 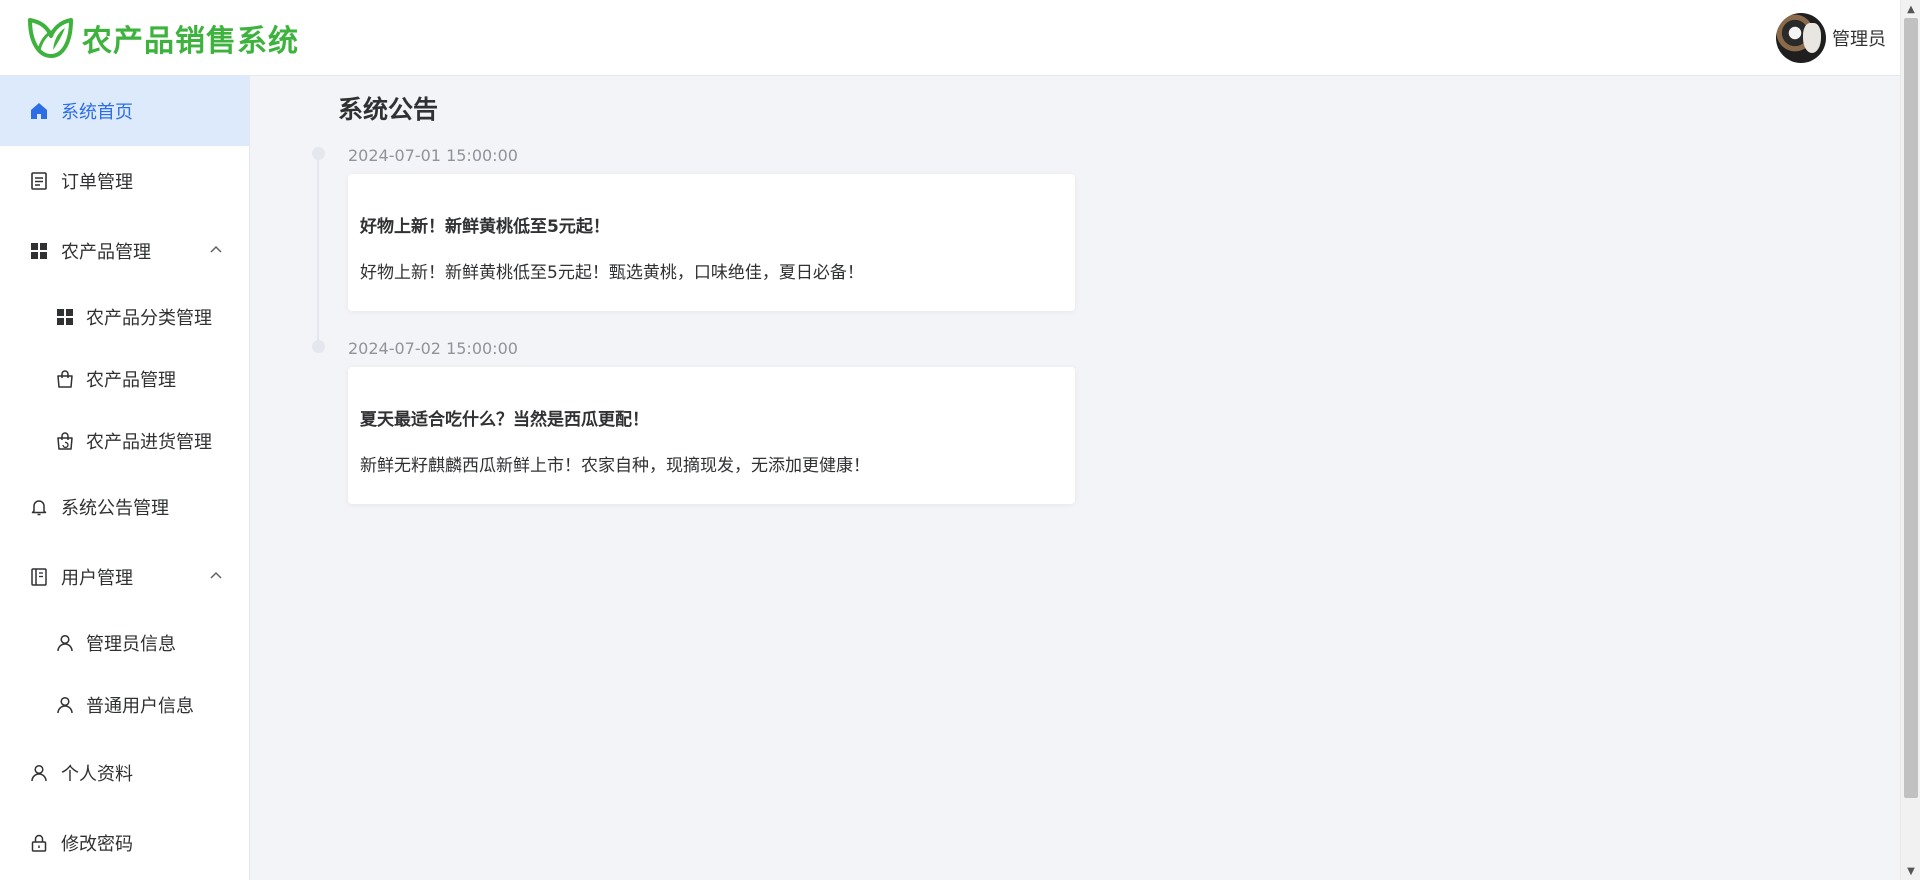 I want to click on sidebar-item-product-purchase: 农产品进货管理, so click(x=124, y=441).